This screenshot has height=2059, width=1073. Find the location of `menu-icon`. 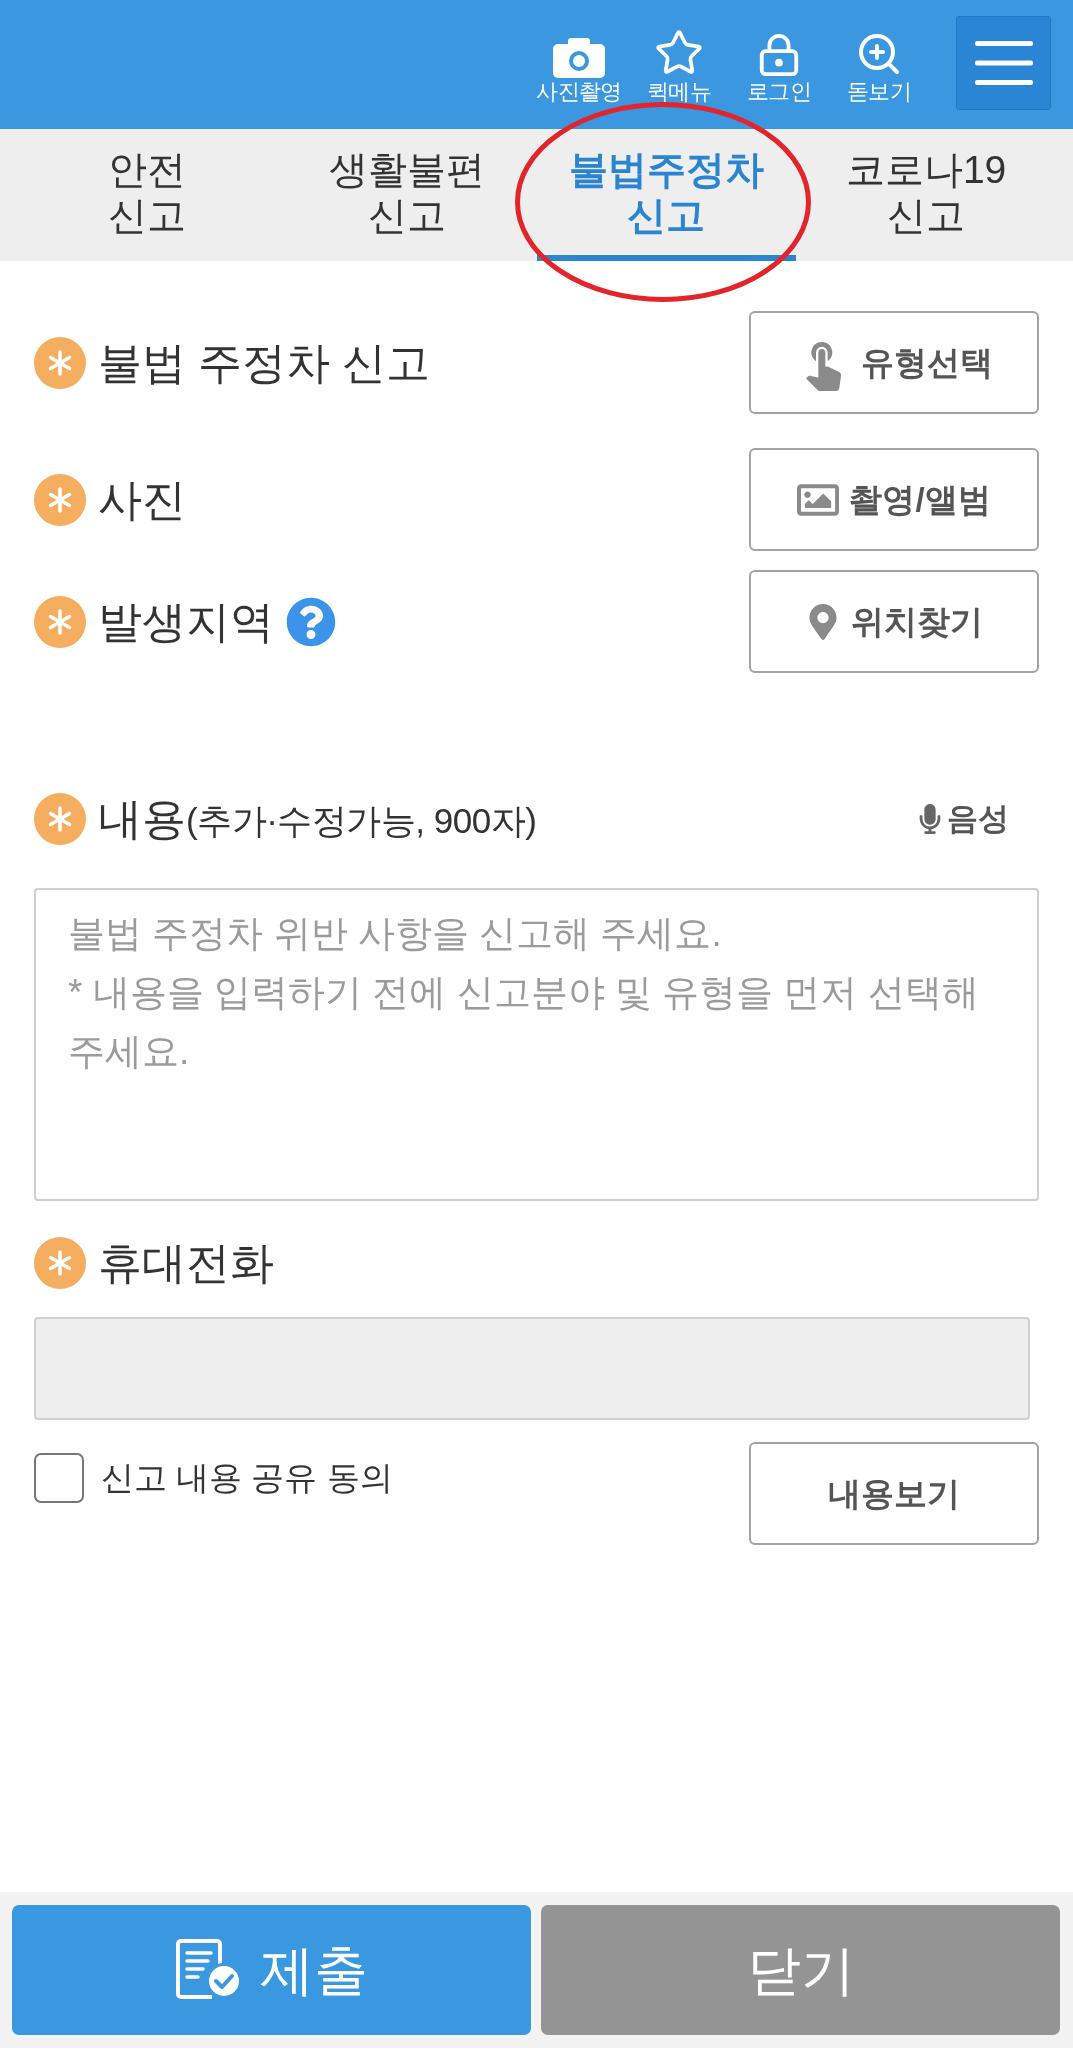

menu-icon is located at coordinates (1003, 63).